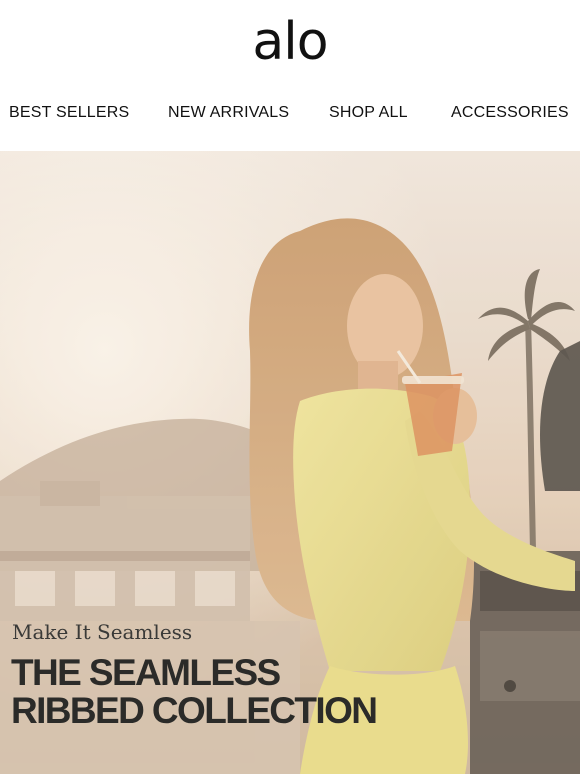  What do you see at coordinates (69, 113) in the screenshot?
I see `nav-best-sellers: BEST SELLERS` at bounding box center [69, 113].